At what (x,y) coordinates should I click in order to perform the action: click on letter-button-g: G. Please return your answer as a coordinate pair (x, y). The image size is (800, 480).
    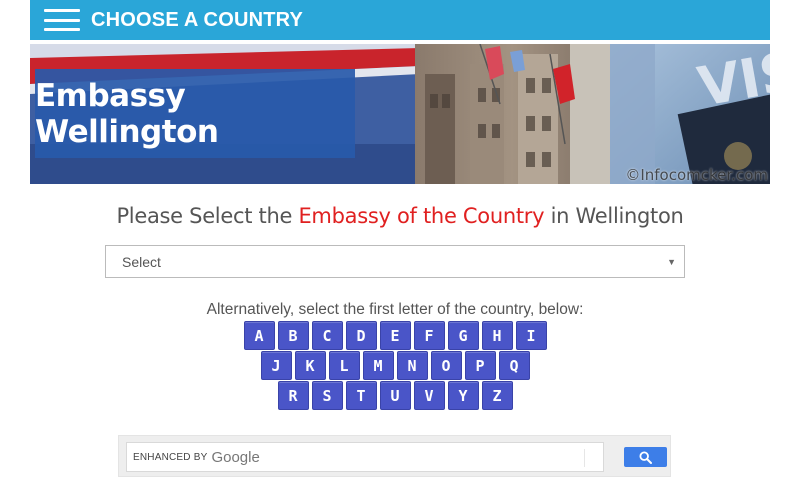
    Looking at the image, I should click on (463, 335).